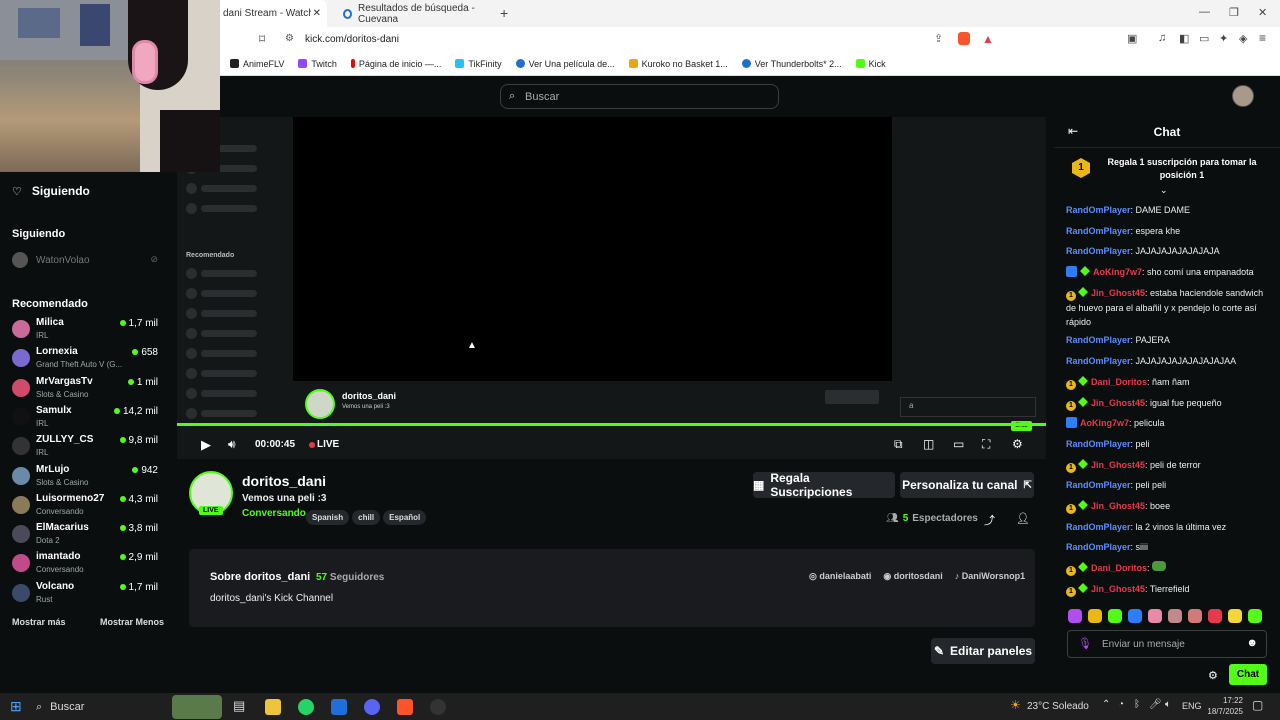  Describe the element at coordinates (1106, 704) in the screenshot. I see `tray-chevron-icon: ⌃` at that location.